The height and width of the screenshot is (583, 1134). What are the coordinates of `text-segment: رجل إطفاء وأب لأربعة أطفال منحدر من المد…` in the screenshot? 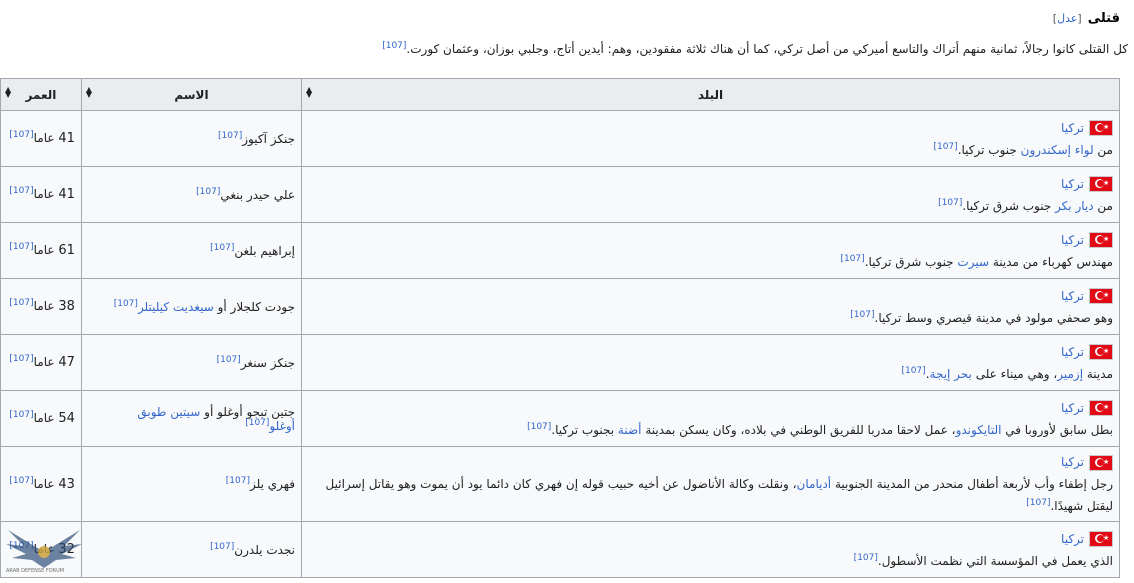 It's located at (972, 484).